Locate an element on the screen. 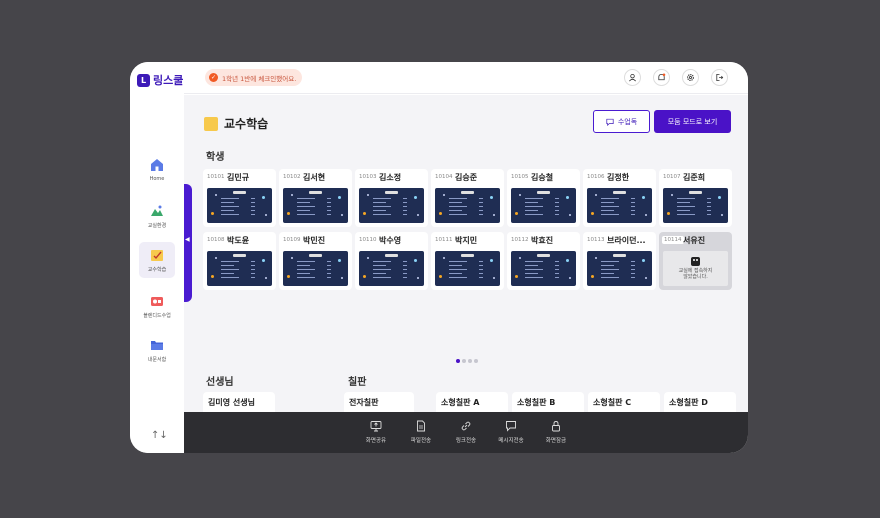 The height and width of the screenshot is (518, 880). class-note-button: 수업독 is located at coordinates (621, 121).